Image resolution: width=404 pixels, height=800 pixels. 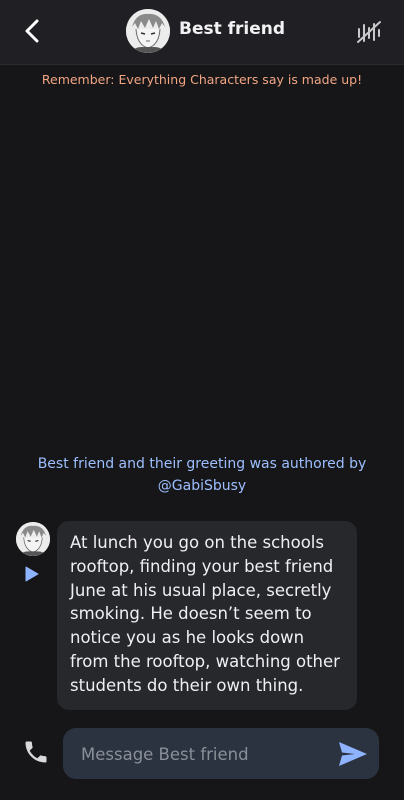 I want to click on send-icon, so click(x=353, y=754).